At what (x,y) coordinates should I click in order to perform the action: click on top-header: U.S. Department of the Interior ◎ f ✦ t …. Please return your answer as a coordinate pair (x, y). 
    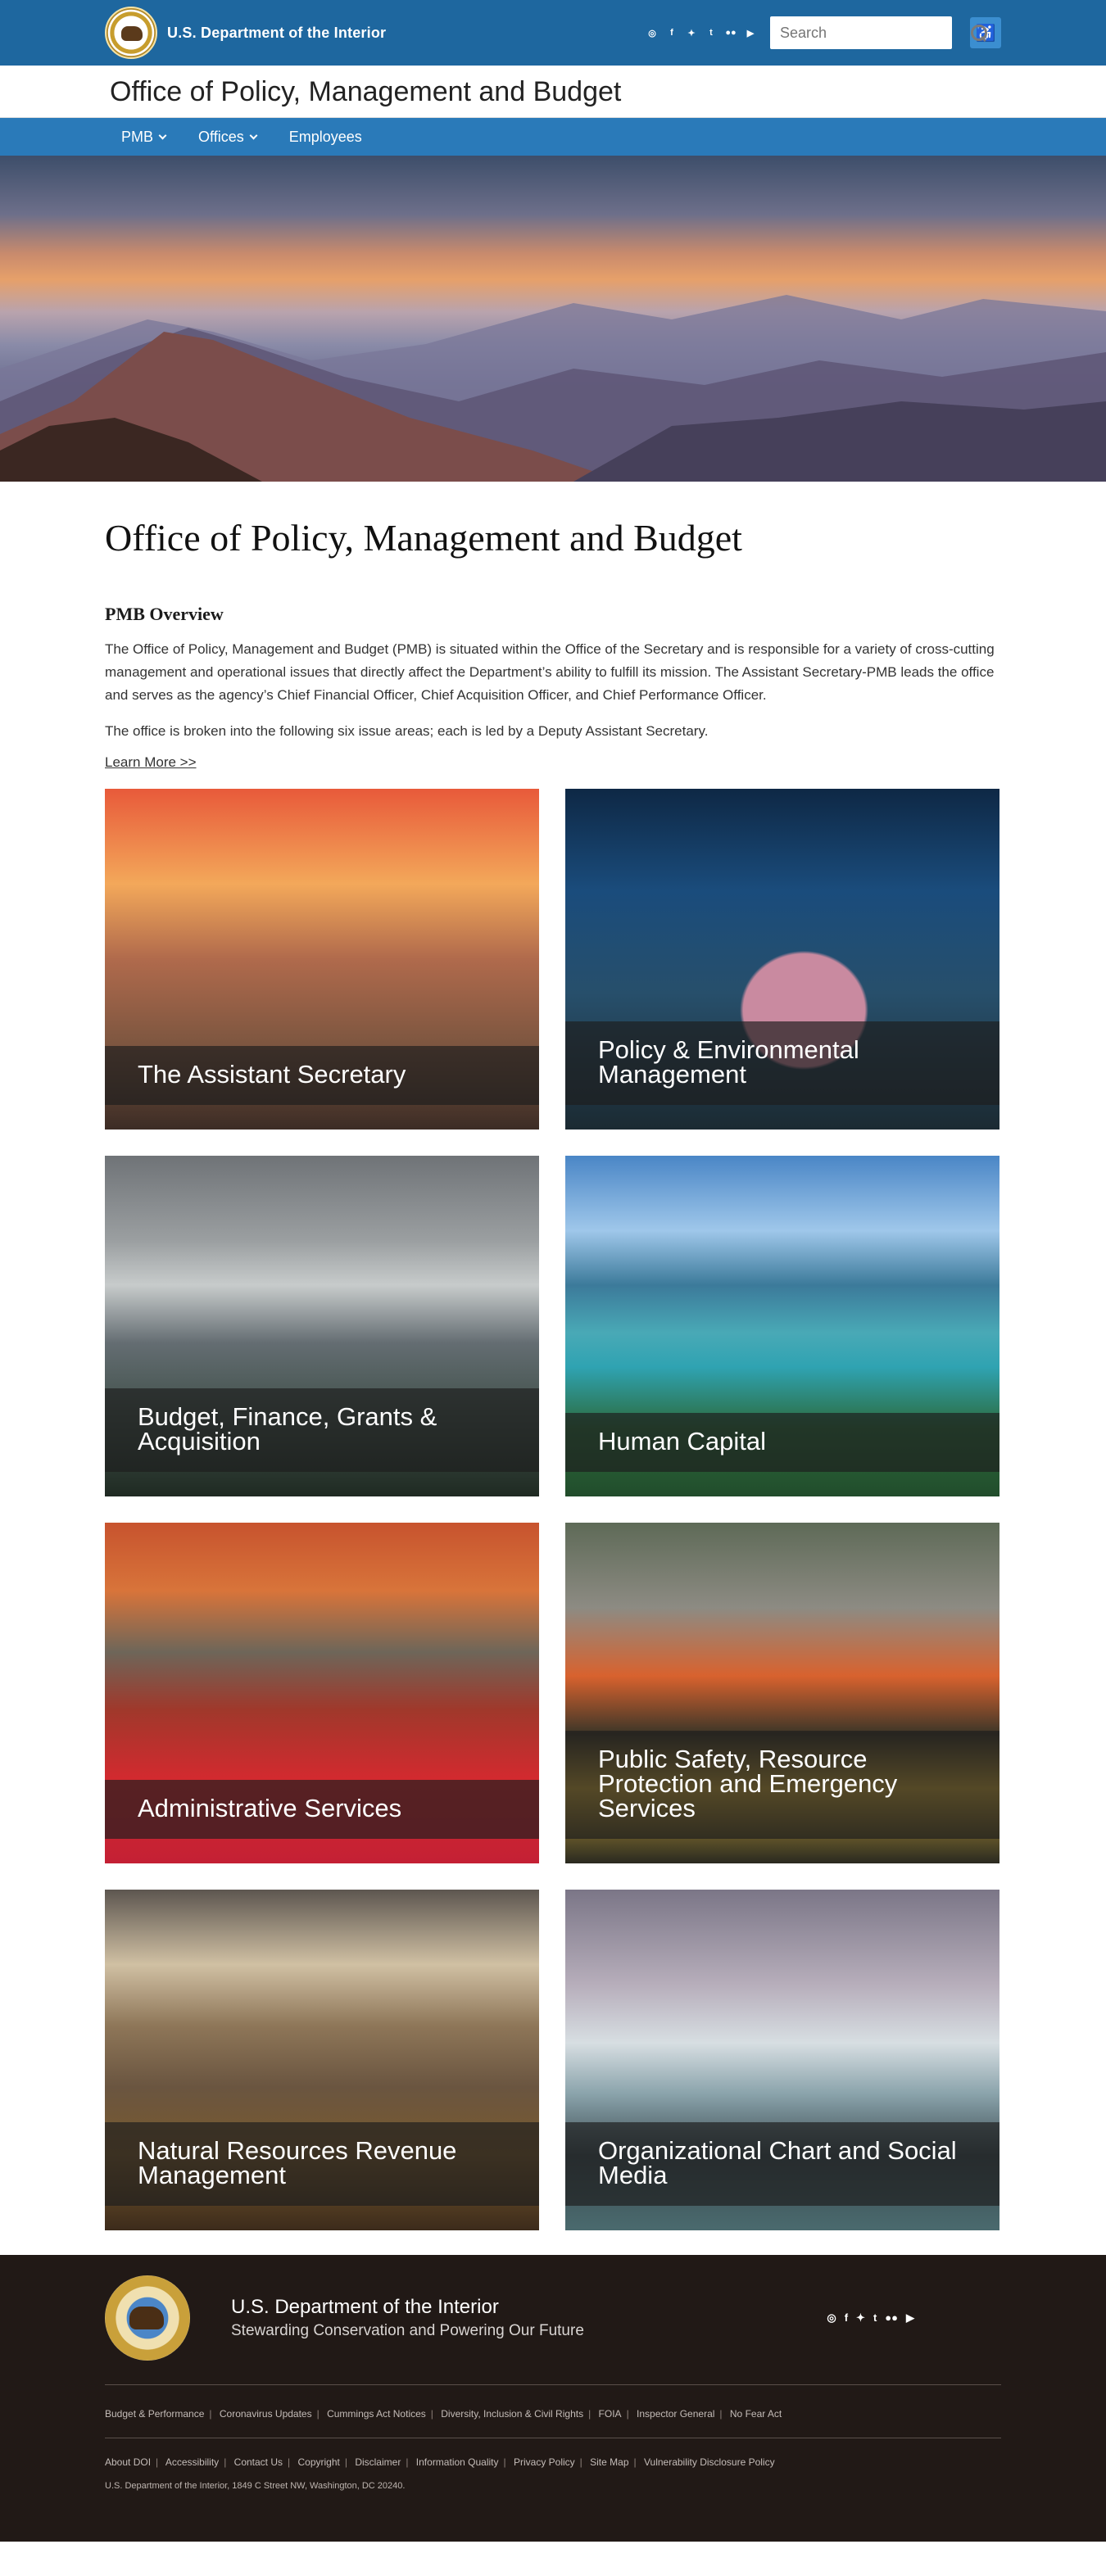
    Looking at the image, I should click on (553, 33).